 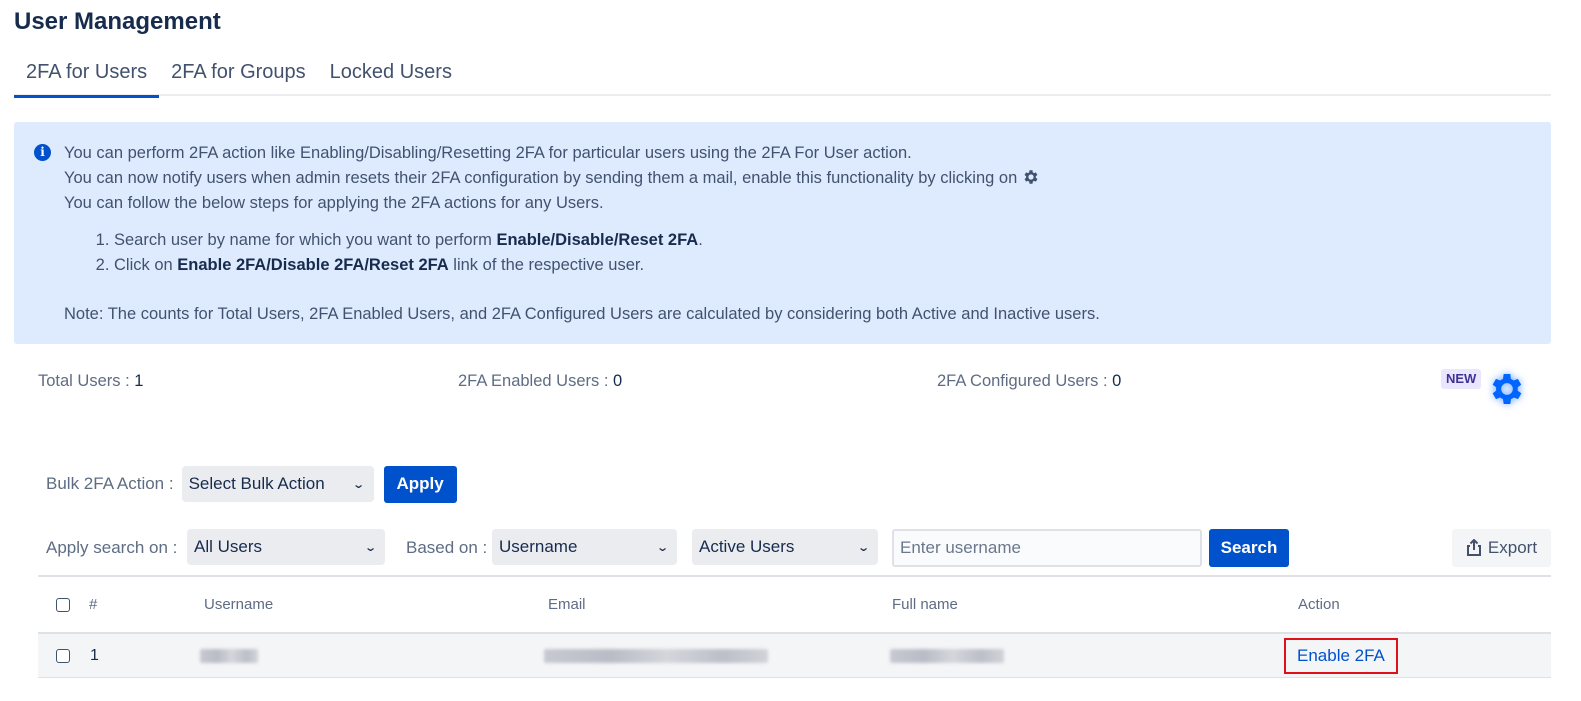 What do you see at coordinates (747, 546) in the screenshot?
I see `user-status-value: Active Users` at bounding box center [747, 546].